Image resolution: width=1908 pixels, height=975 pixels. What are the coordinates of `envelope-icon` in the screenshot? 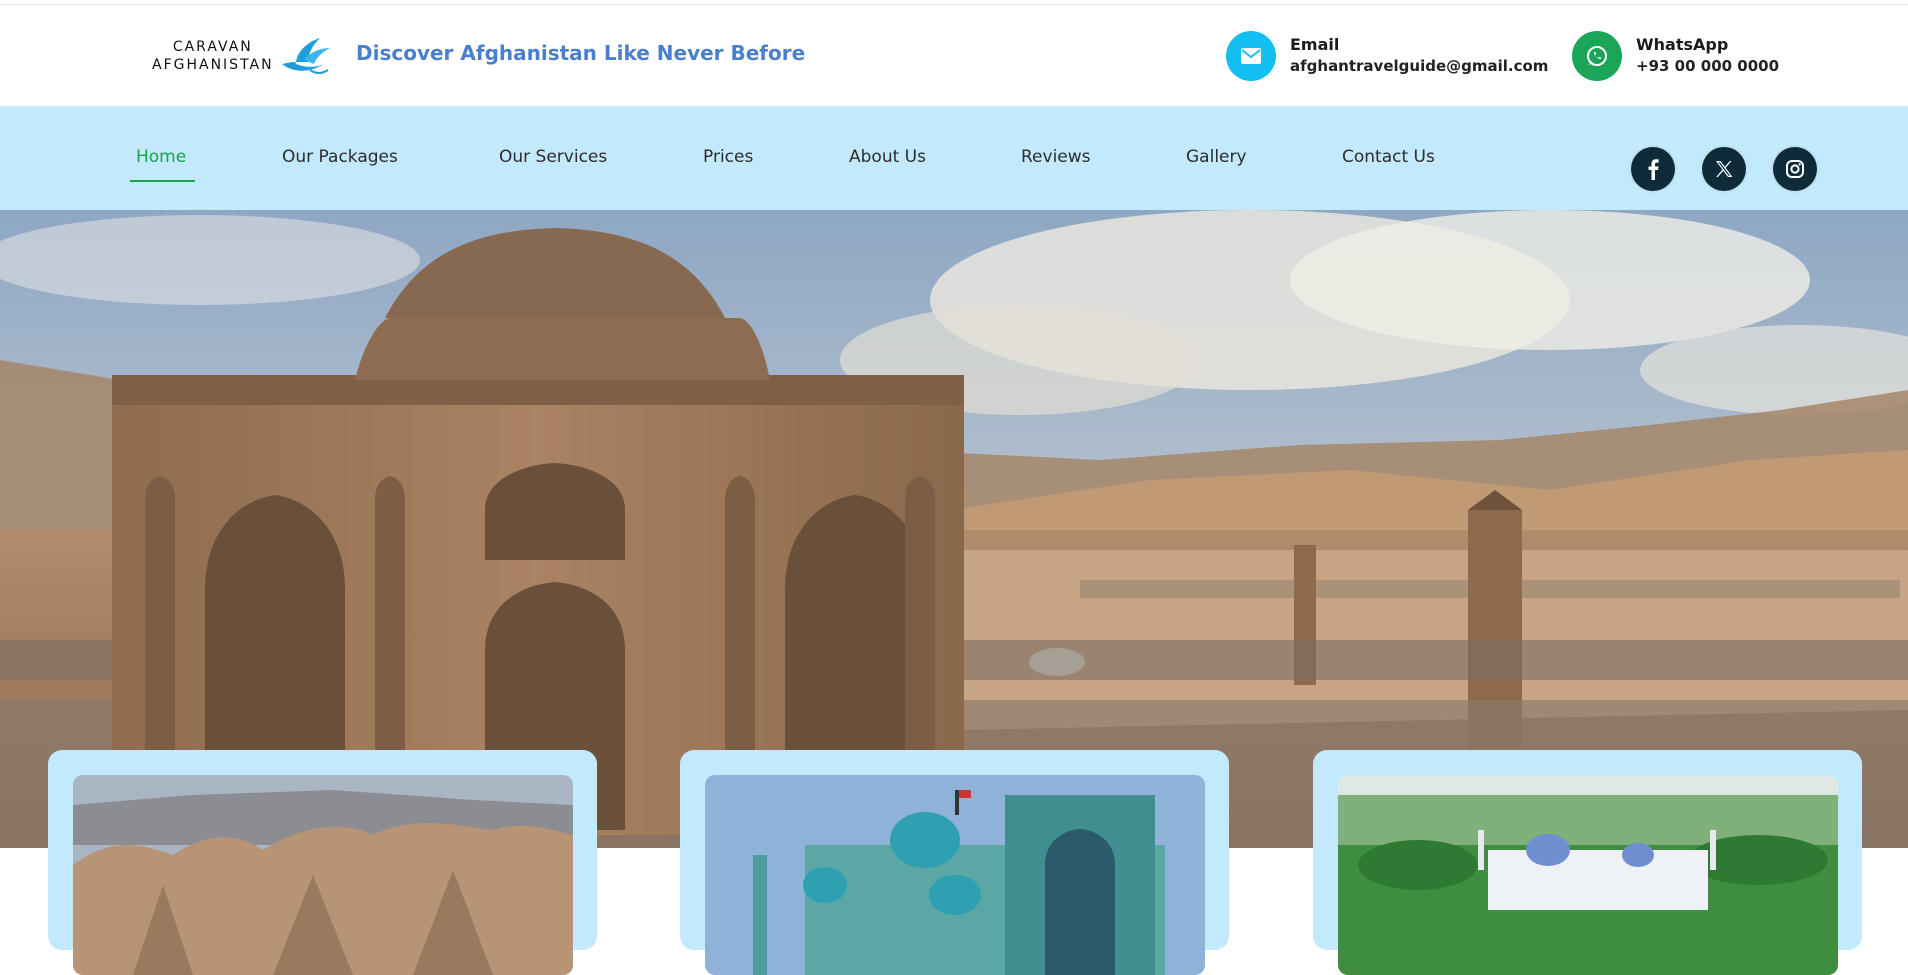 It's located at (1251, 56).